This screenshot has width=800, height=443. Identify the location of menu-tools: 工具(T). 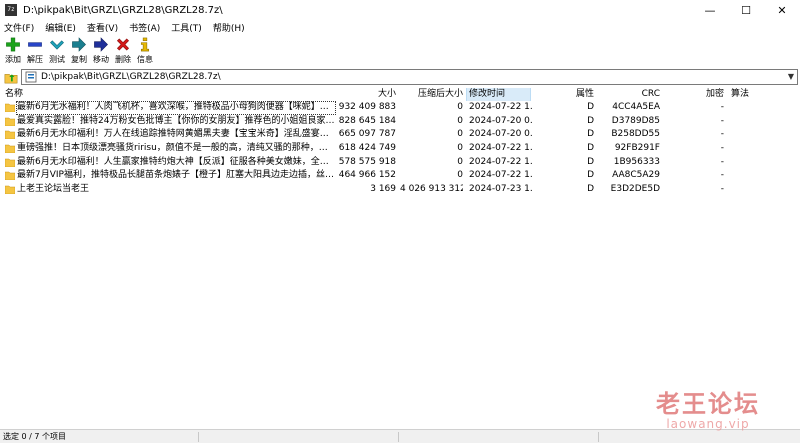
(186, 27).